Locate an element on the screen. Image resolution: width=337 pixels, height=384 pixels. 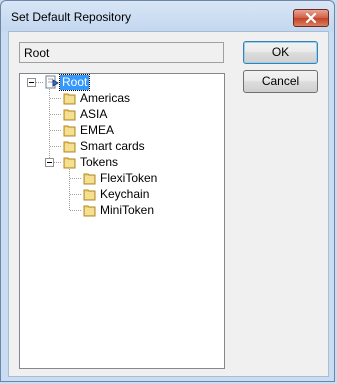
close-icon is located at coordinates (311, 18).